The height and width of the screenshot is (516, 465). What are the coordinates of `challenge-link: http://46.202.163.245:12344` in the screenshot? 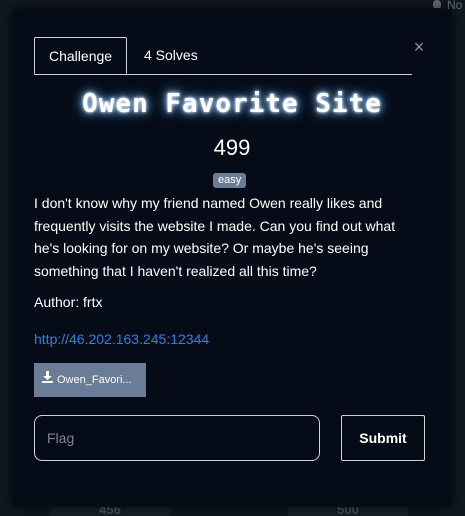 It's located at (121, 339).